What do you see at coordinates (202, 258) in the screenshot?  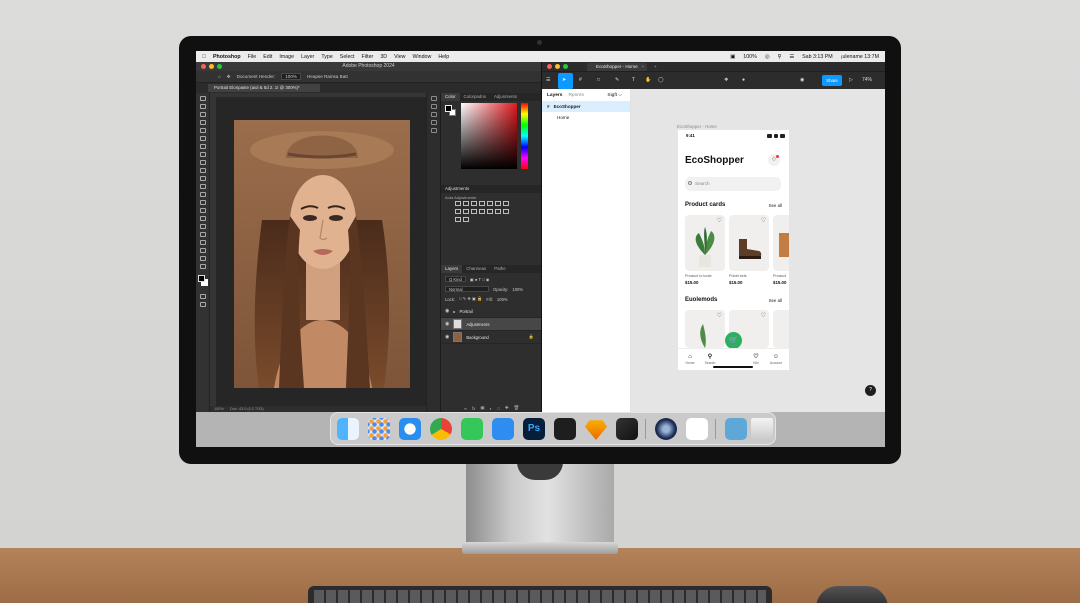 I see `zoom-tool-icon` at bounding box center [202, 258].